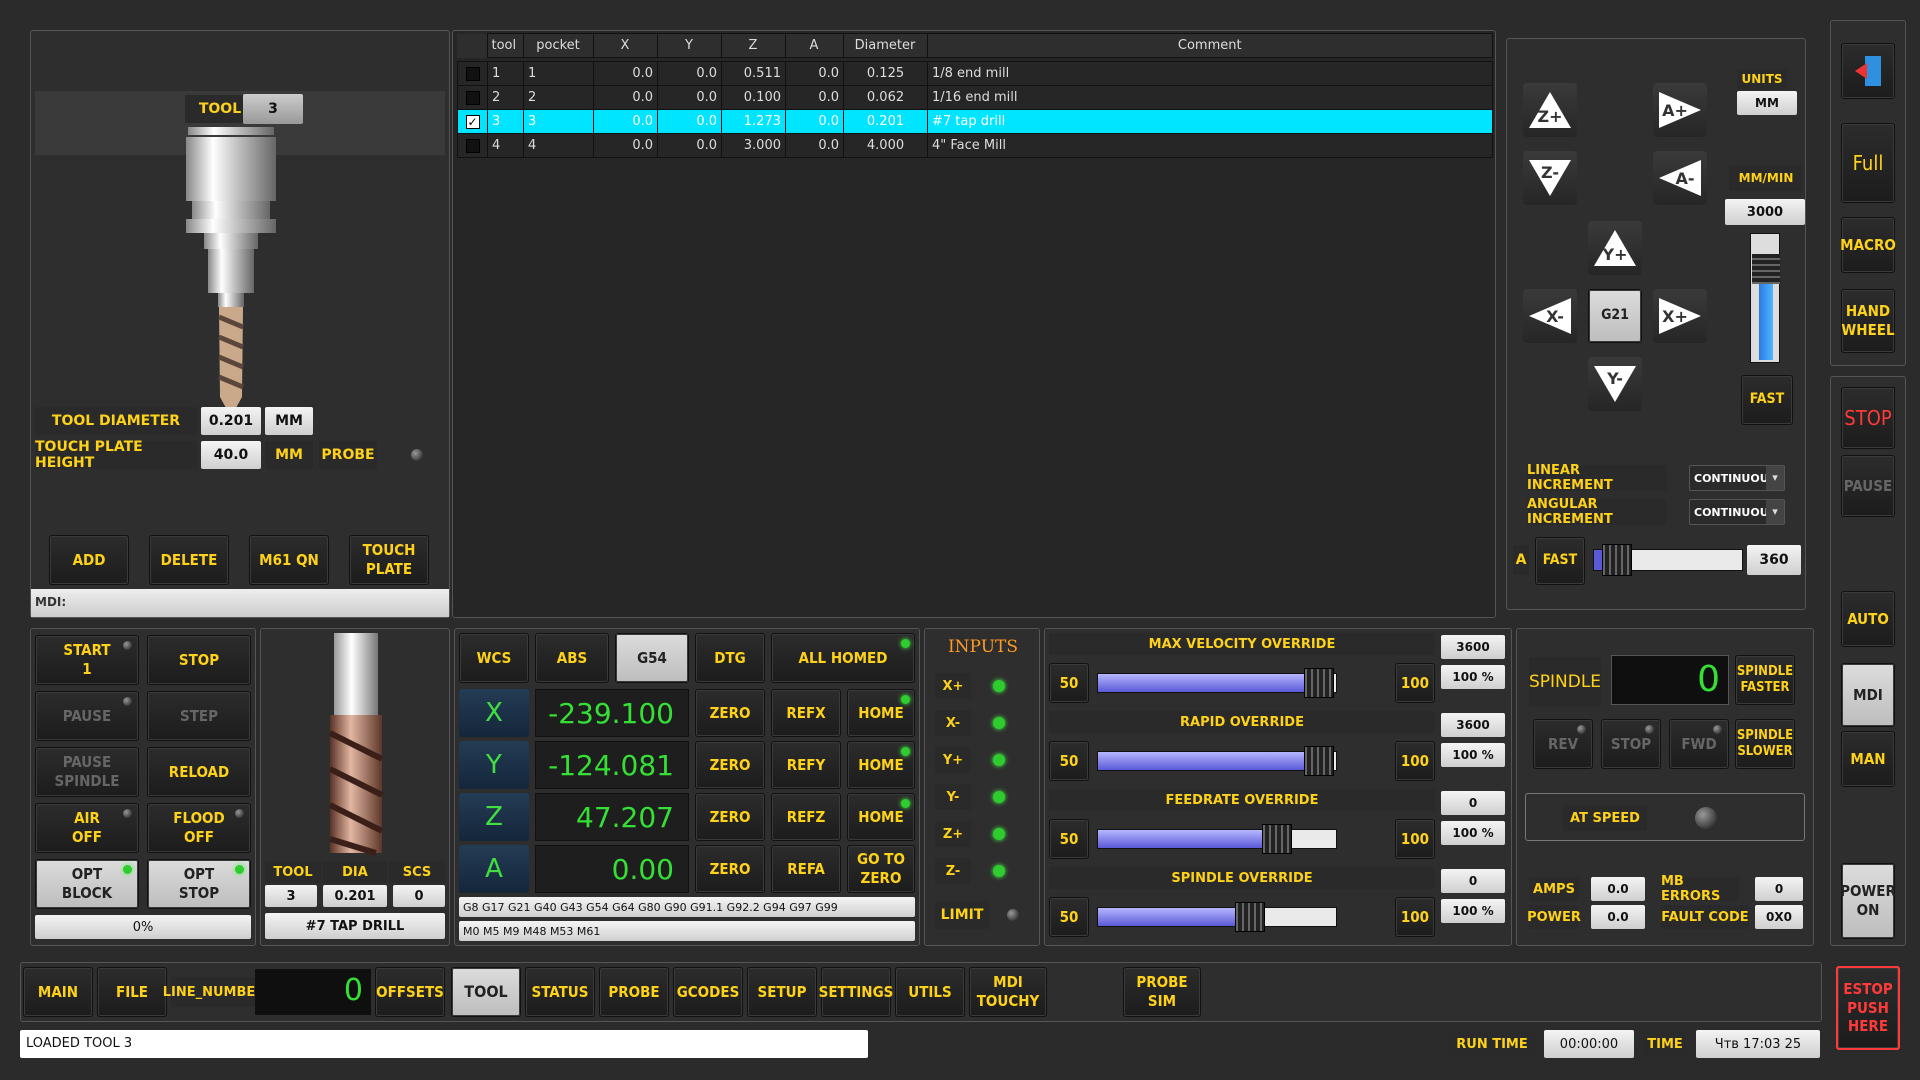  What do you see at coordinates (1765, 212) in the screenshot?
I see `jog-rate-value: 3000` at bounding box center [1765, 212].